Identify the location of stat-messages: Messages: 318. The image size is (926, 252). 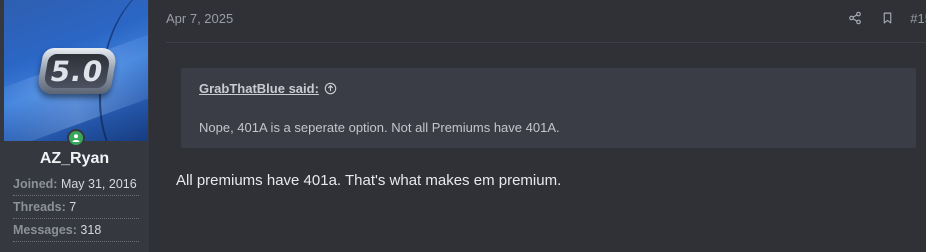
(76, 230).